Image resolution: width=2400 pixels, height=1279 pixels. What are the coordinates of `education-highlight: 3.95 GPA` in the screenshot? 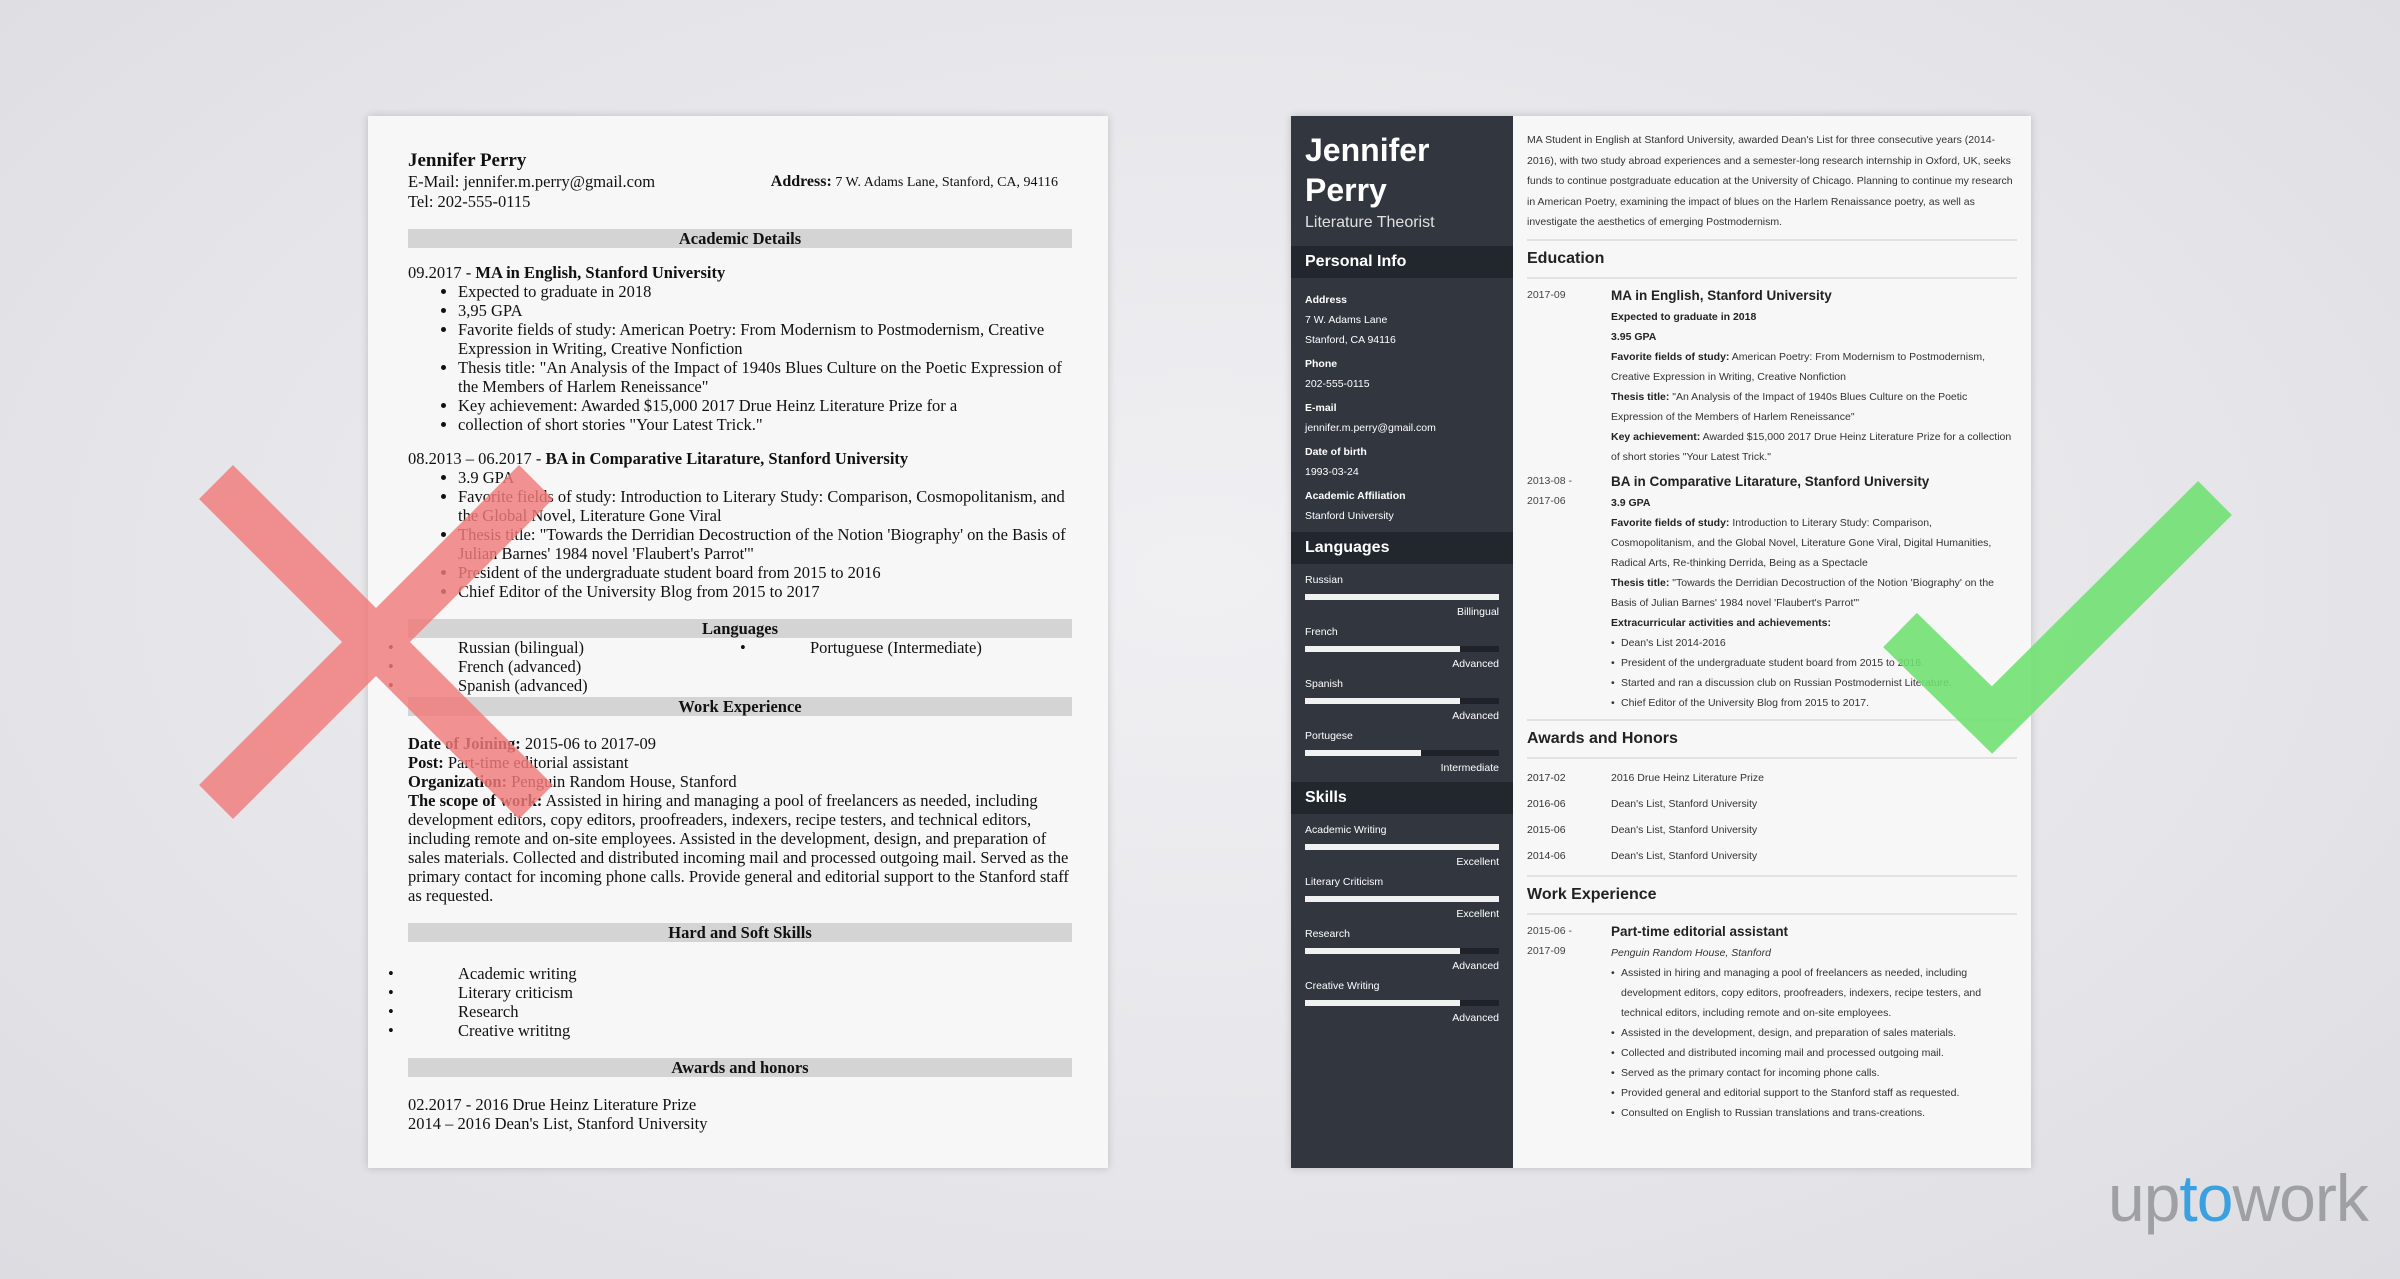 It's located at (1814, 337).